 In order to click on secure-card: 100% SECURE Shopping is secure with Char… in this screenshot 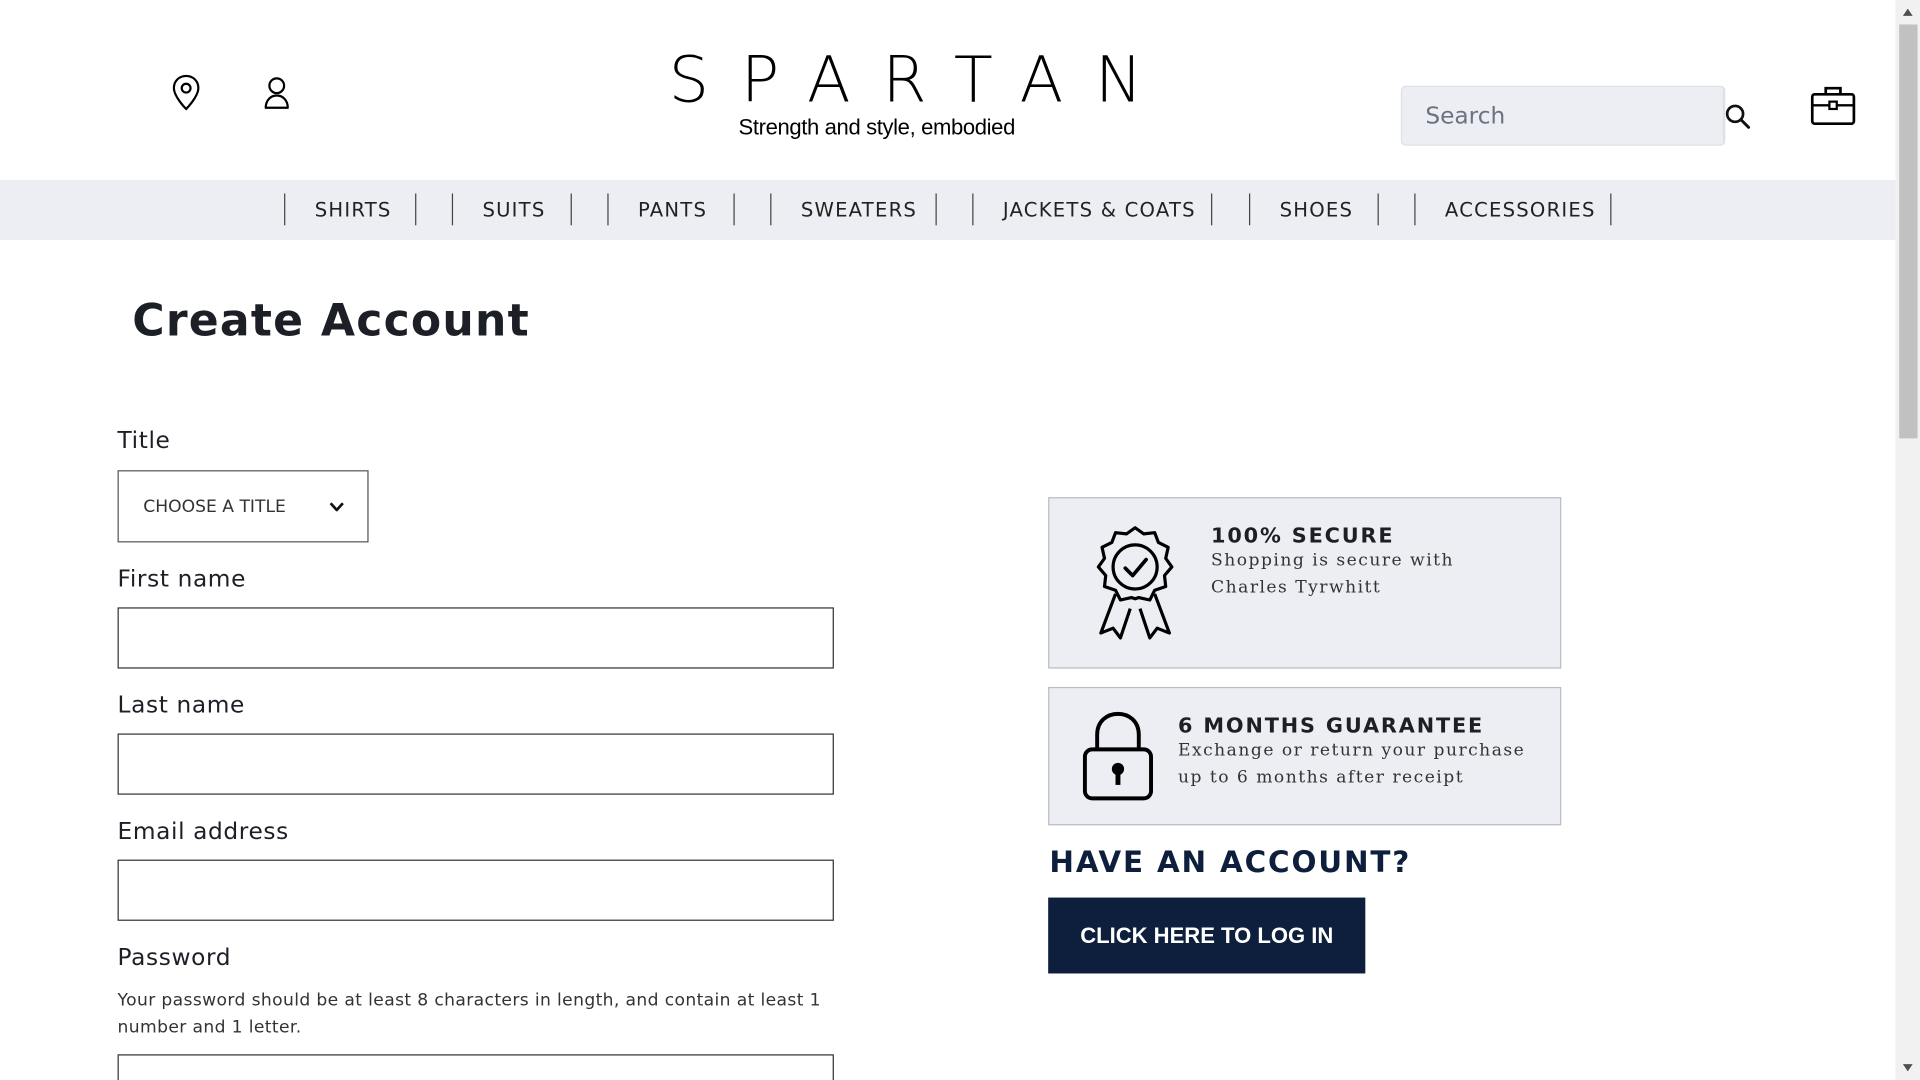, I will do `click(1305, 583)`.